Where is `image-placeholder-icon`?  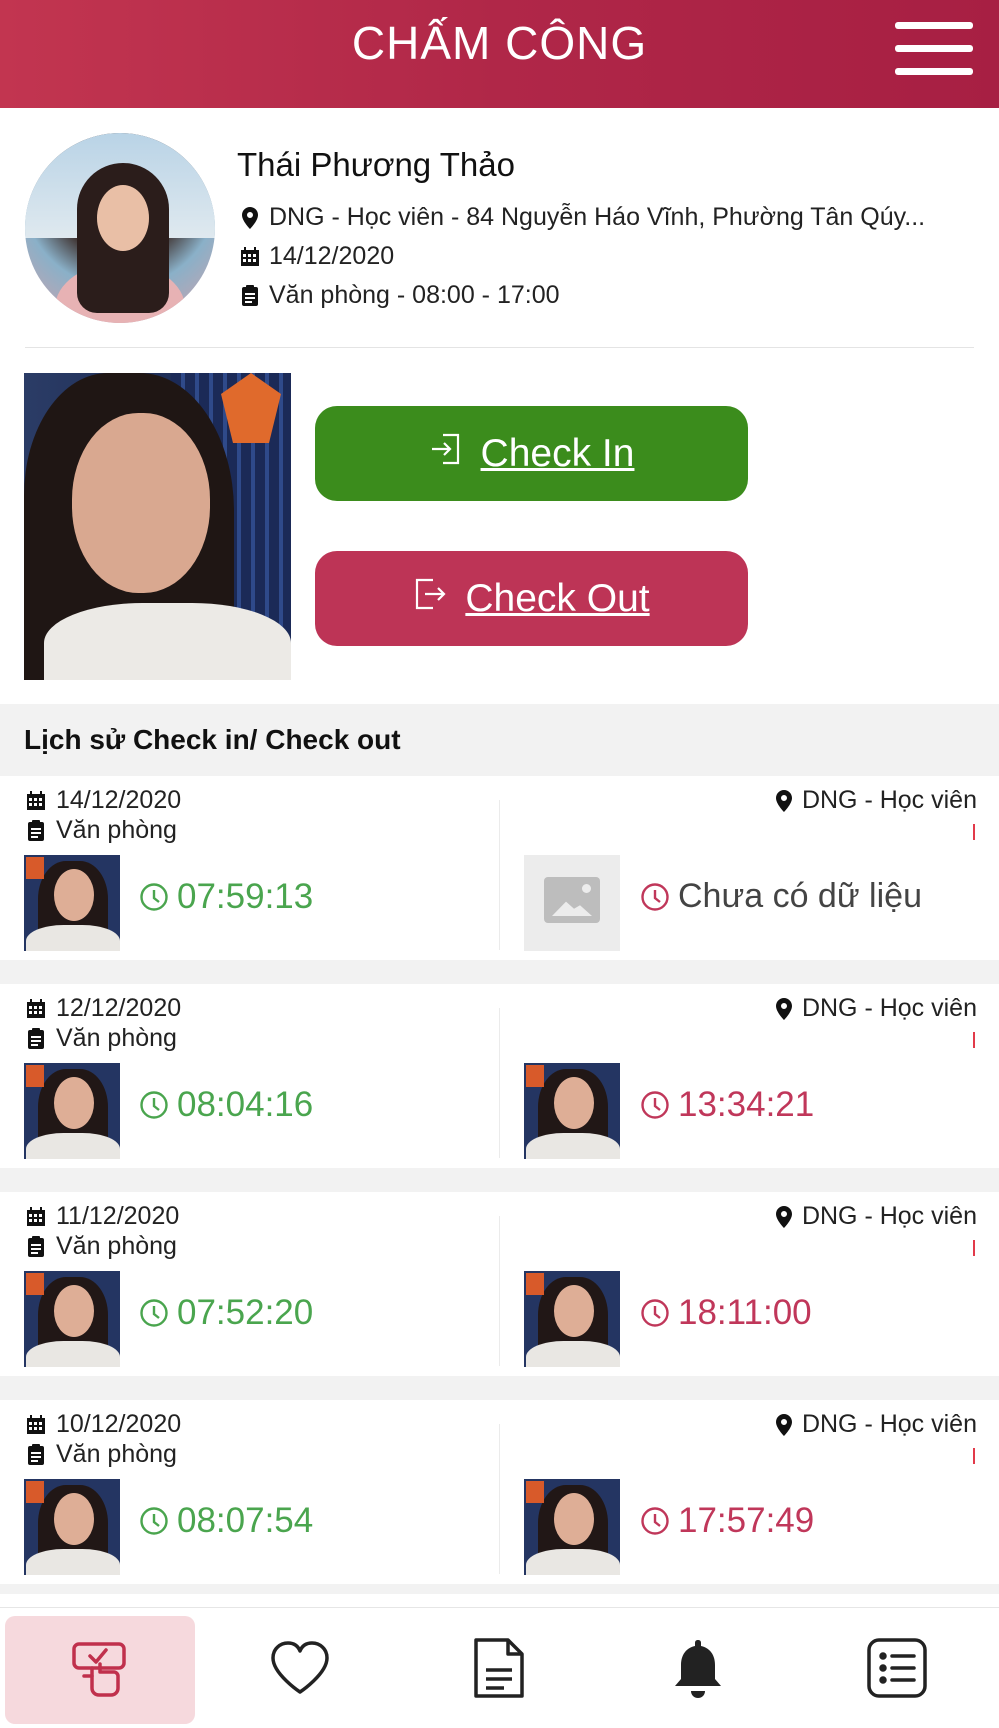
image-placeholder-icon is located at coordinates (572, 903).